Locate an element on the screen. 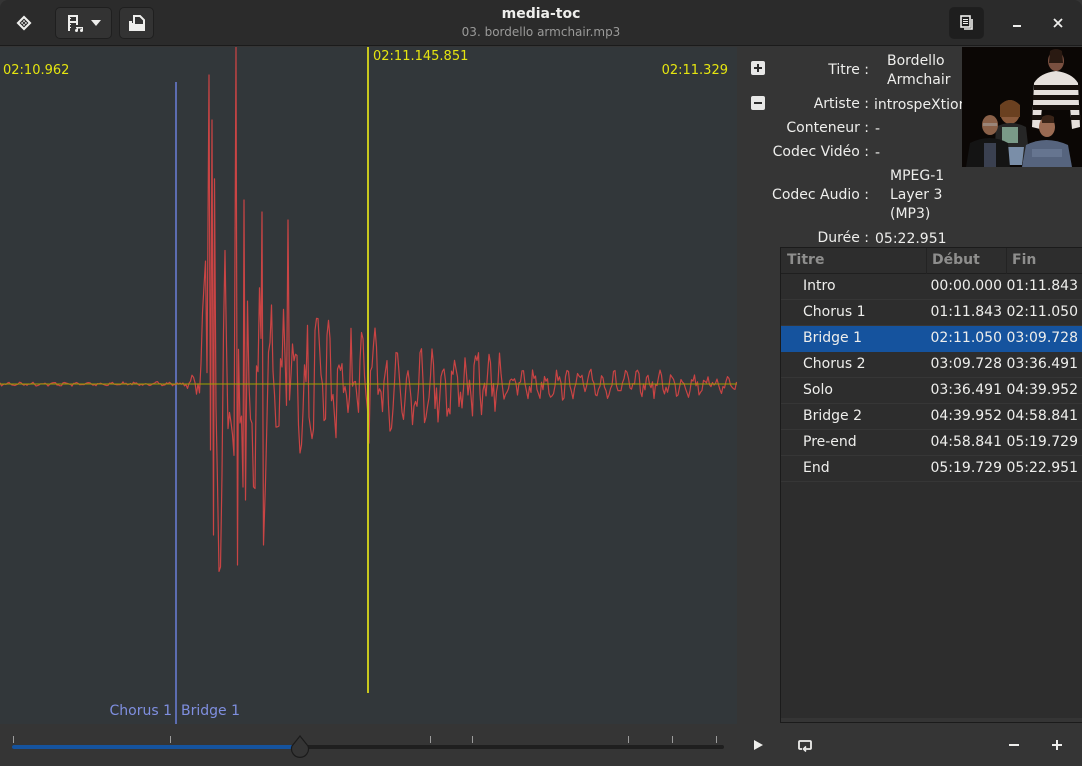 This screenshot has width=1082, height=766. chapter-row: Solo 03:36.491 04:39.952 is located at coordinates (931, 391).